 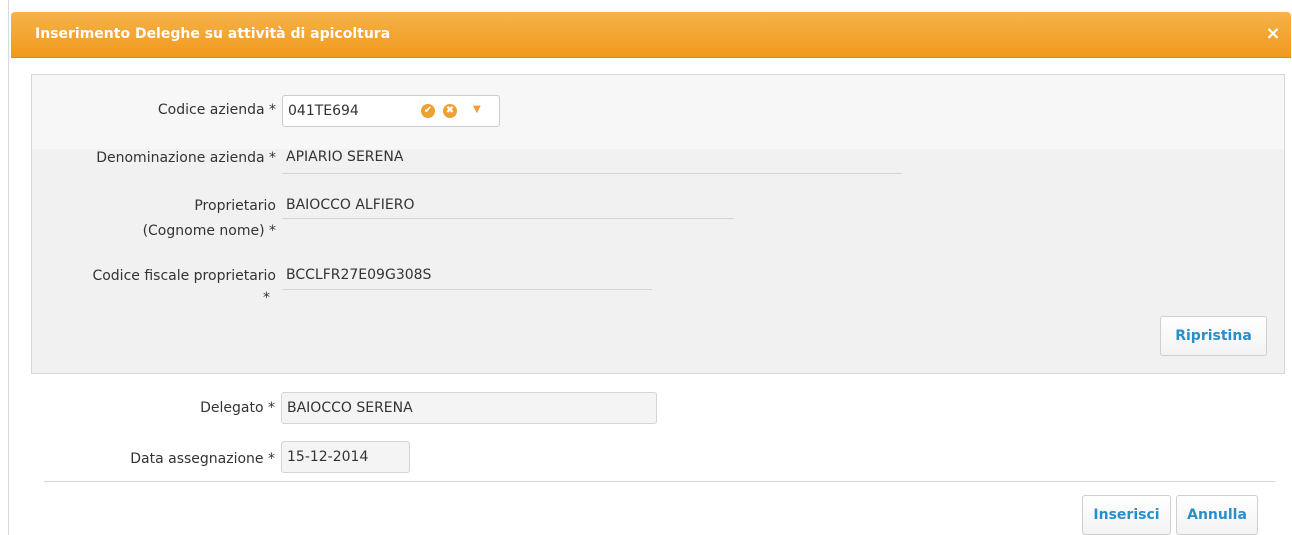 What do you see at coordinates (391, 111) in the screenshot?
I see `codice-azienda-combo: 041TE694 ✔ ✖ ▼` at bounding box center [391, 111].